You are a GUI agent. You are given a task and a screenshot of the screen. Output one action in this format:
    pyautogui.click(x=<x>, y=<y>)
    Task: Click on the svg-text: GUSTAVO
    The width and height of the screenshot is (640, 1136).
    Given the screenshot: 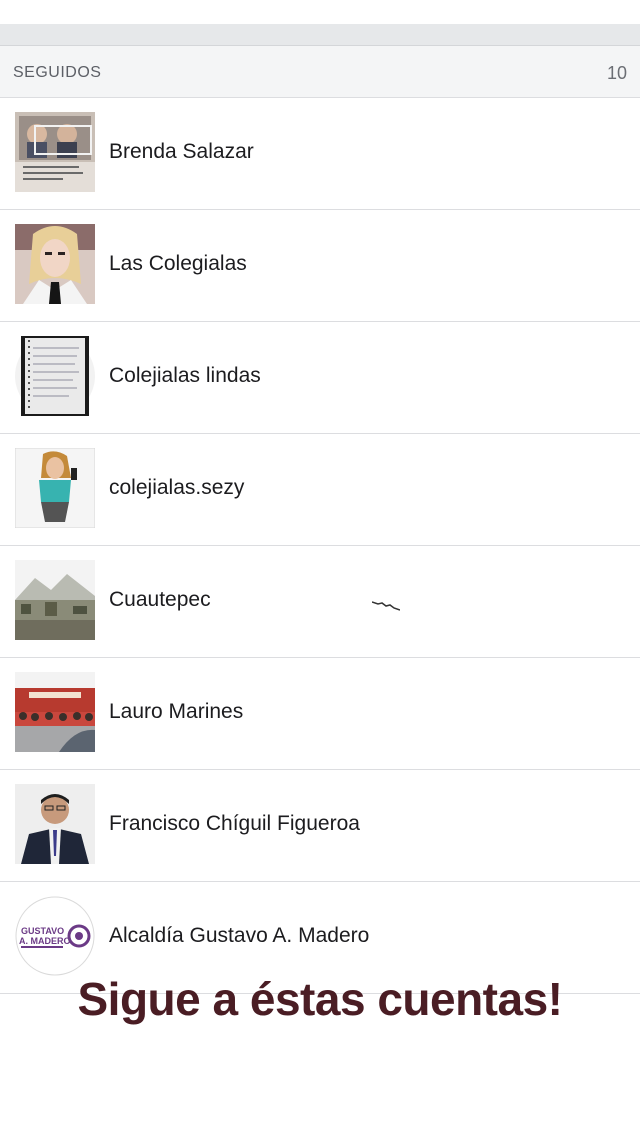 What is the action you would take?
    pyautogui.click(x=42, y=931)
    